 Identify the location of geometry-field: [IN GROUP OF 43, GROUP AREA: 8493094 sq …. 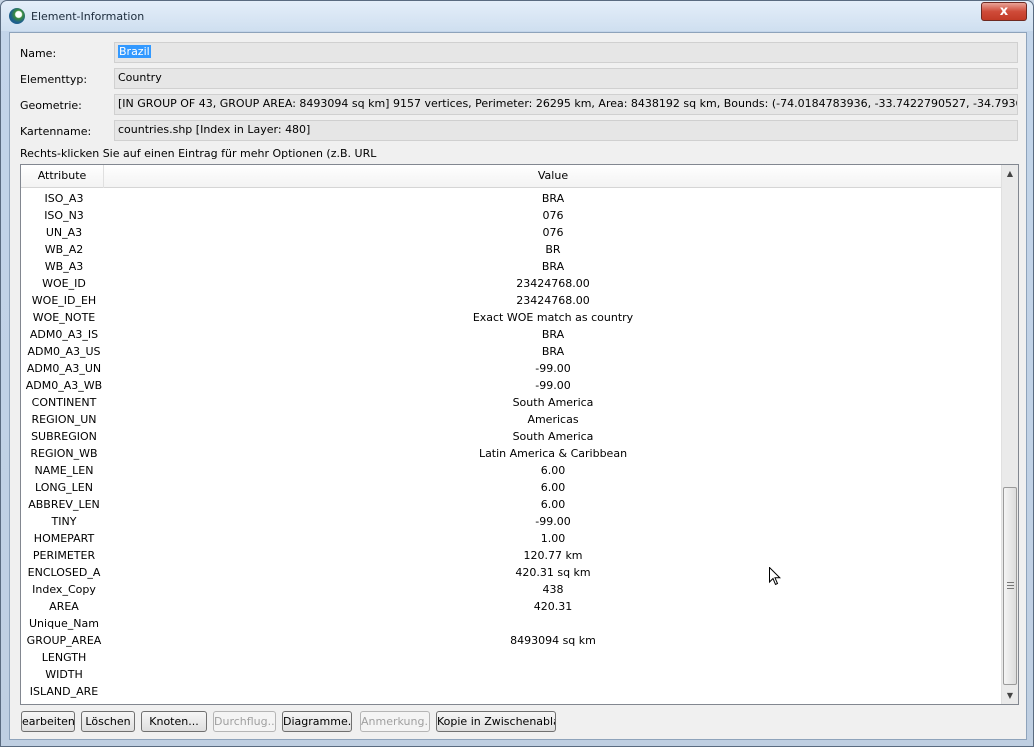
(566, 104).